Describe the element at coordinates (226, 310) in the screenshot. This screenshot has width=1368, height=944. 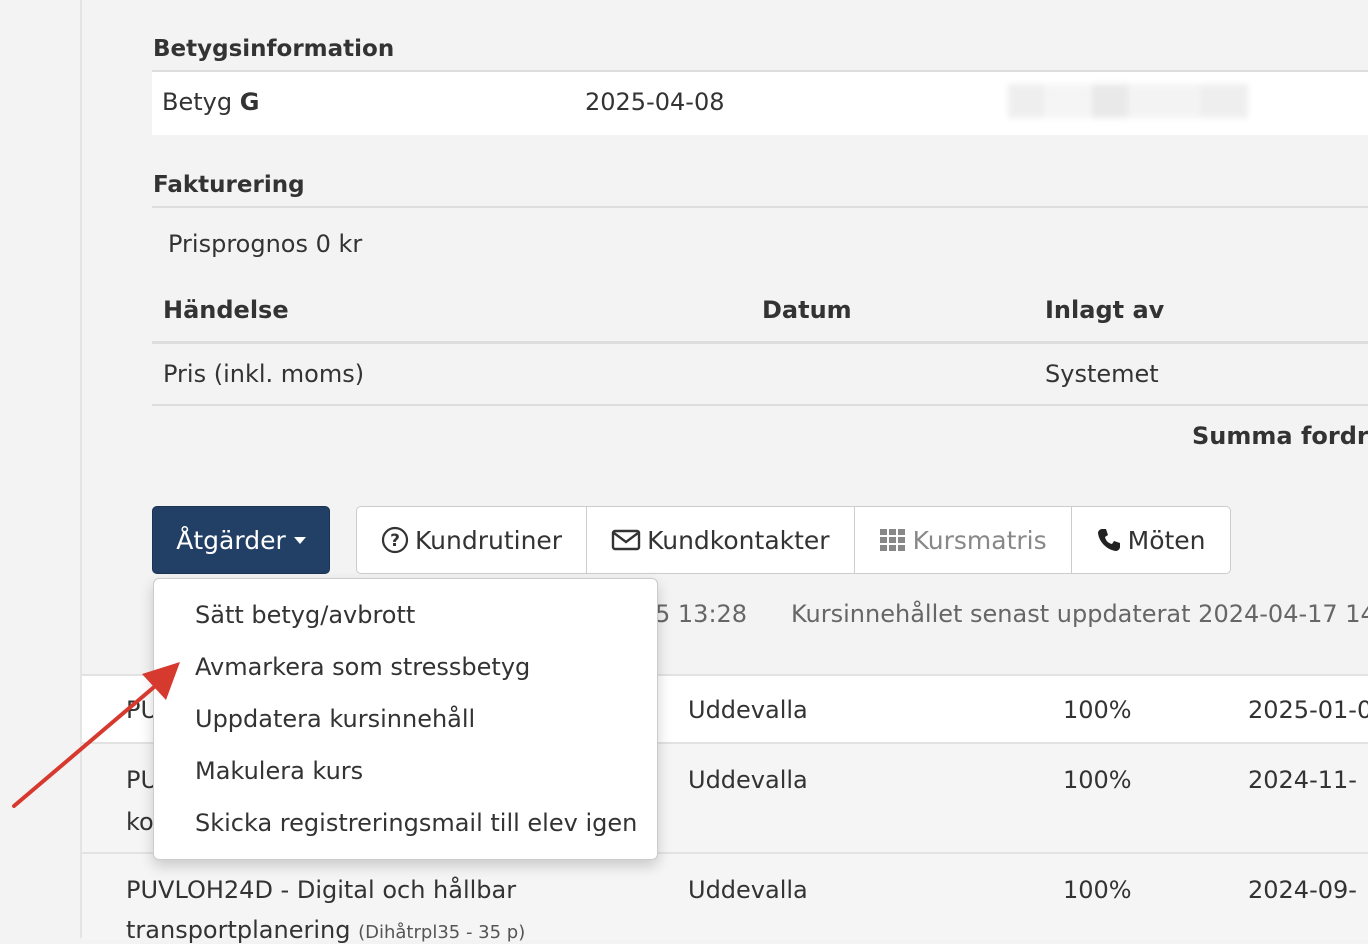
I see `column-header-handelse: Händelse` at that location.